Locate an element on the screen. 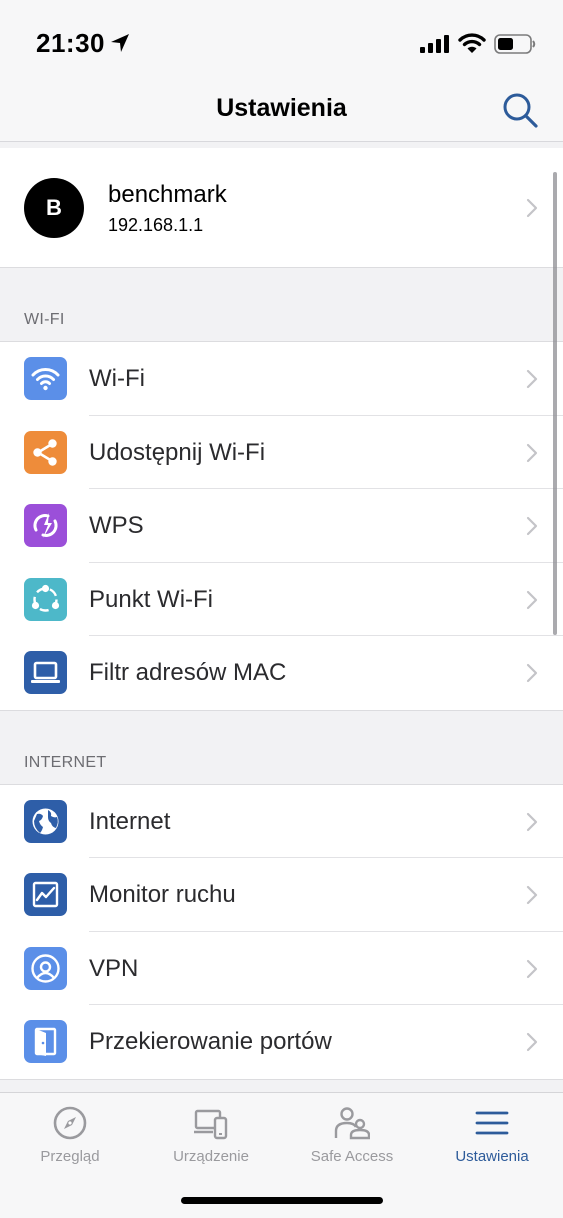  settings-item-label: WPS is located at coordinates (116, 525).